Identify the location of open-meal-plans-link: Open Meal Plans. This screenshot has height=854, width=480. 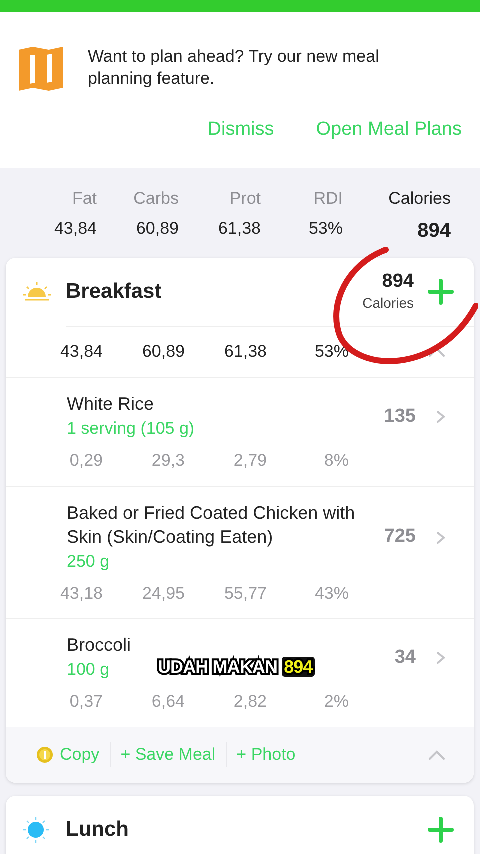
(389, 130).